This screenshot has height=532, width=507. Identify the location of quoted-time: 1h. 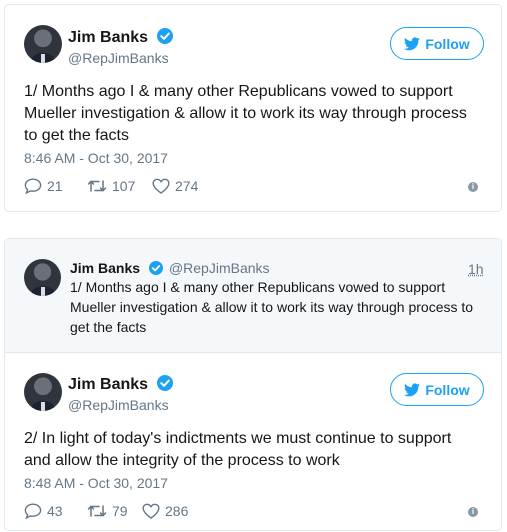
(476, 269).